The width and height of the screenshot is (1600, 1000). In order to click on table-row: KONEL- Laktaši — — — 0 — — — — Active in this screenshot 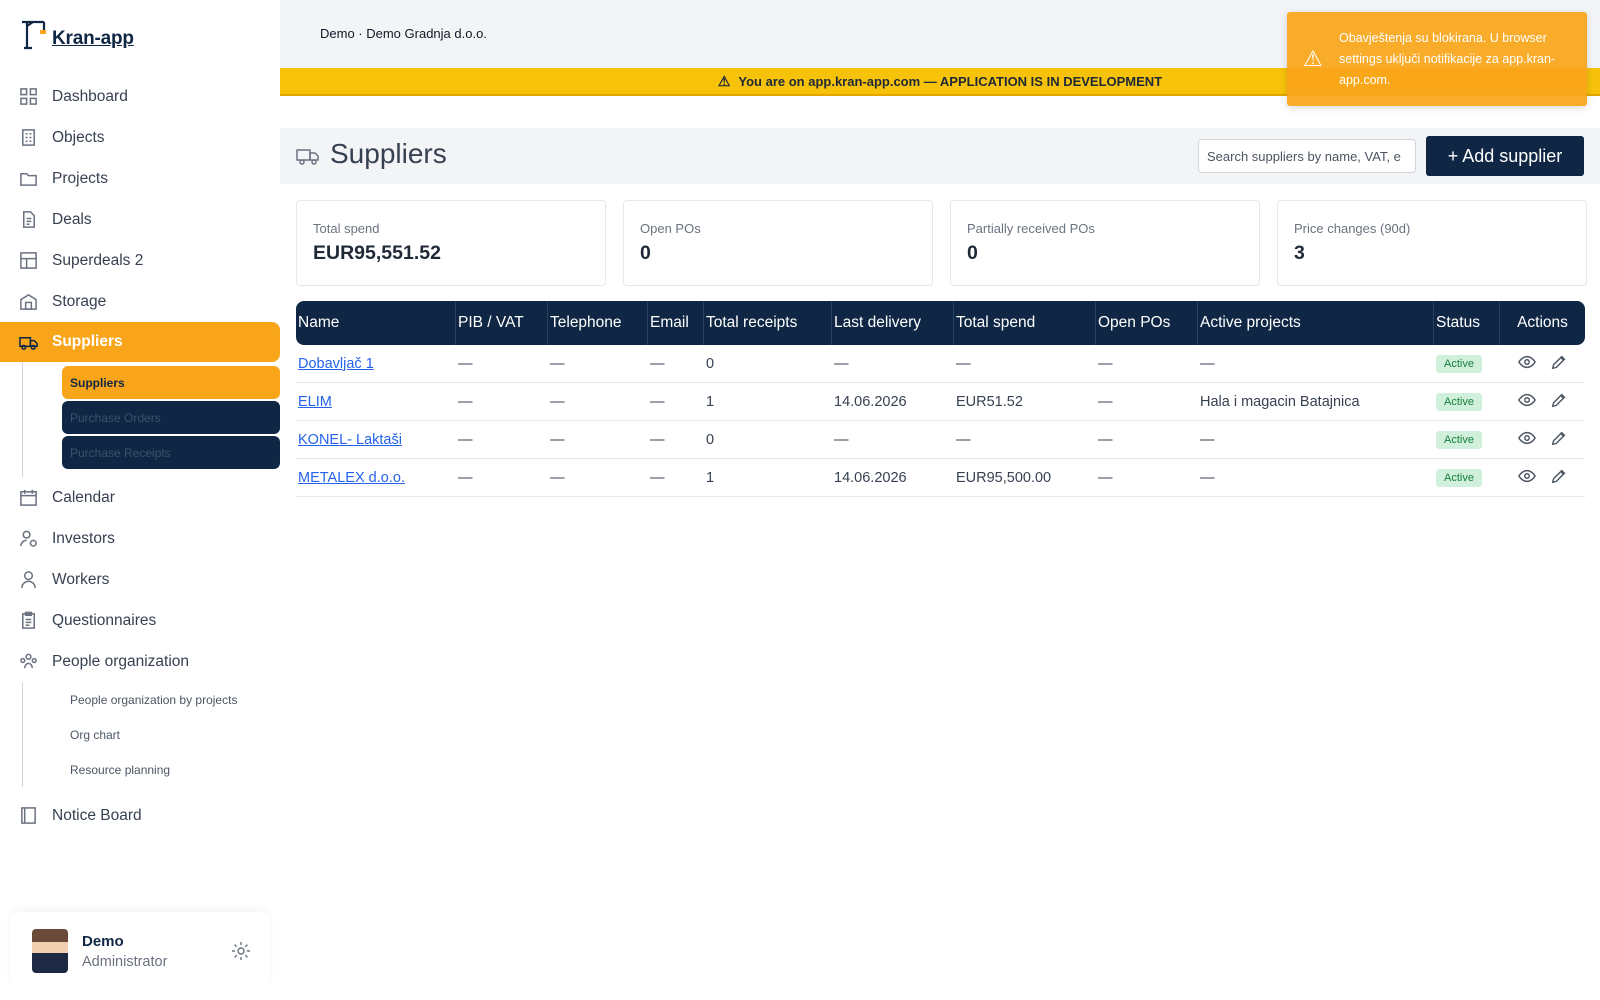, I will do `click(940, 440)`.